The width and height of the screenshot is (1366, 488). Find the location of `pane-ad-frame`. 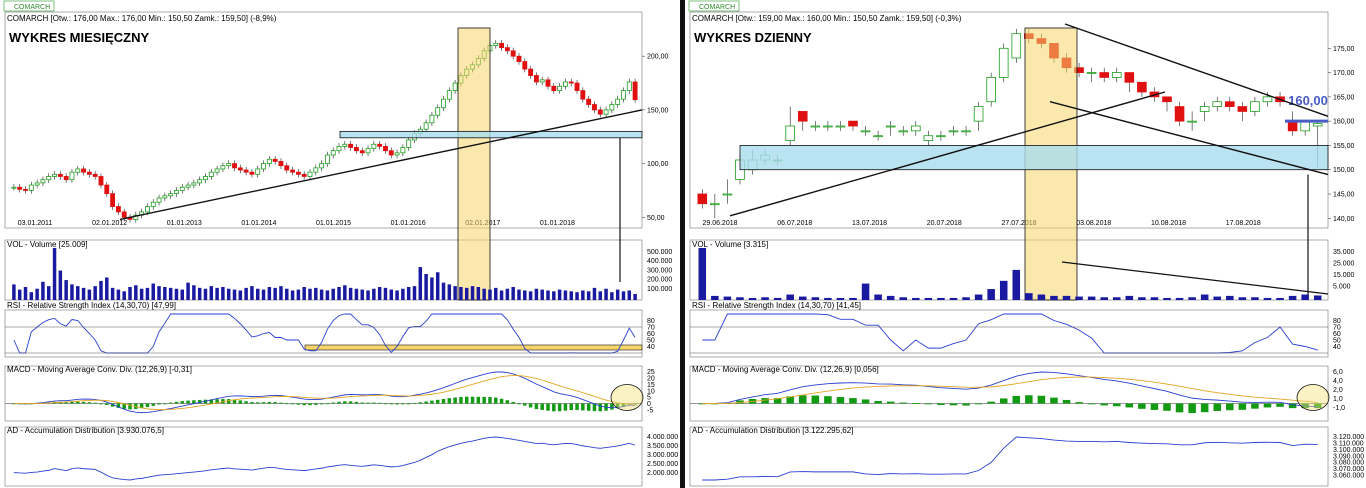

pane-ad-frame is located at coordinates (1009, 456).